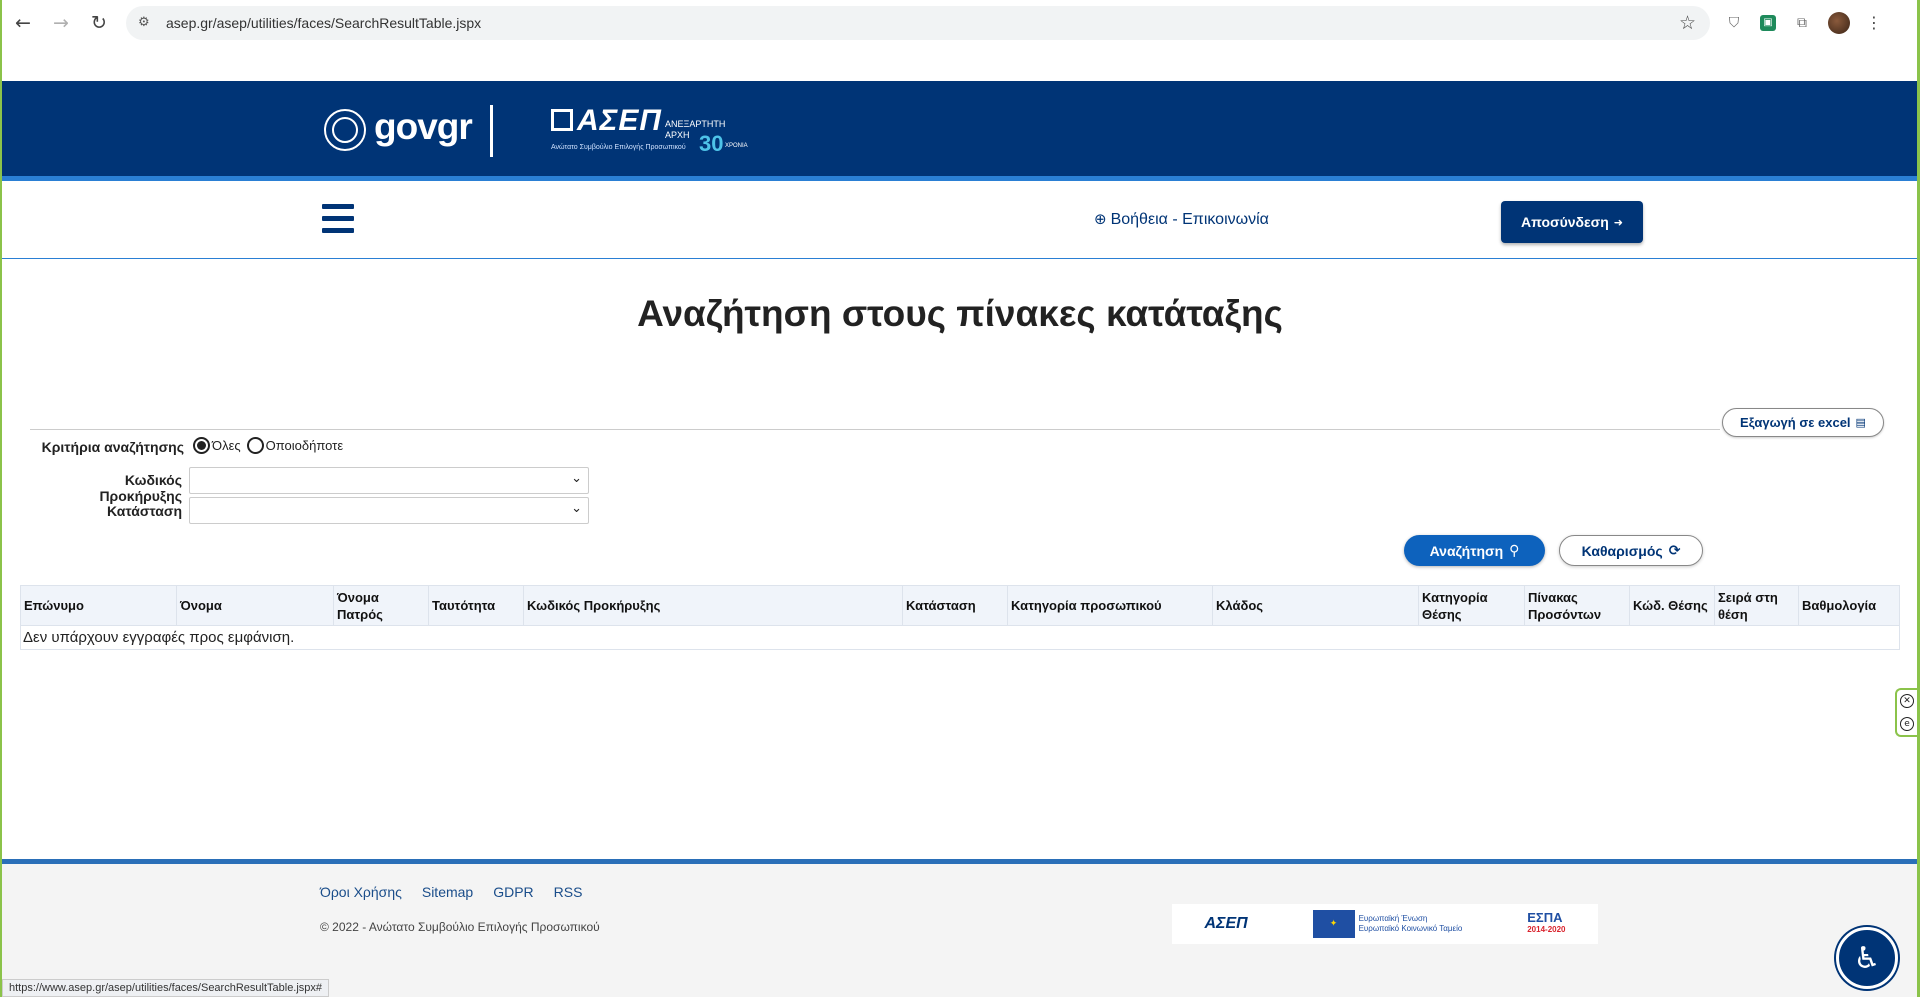  Describe the element at coordinates (1577, 605) in the screenshot. I see `col-header-qualifications-table: Πίνακας Προσόντων` at that location.